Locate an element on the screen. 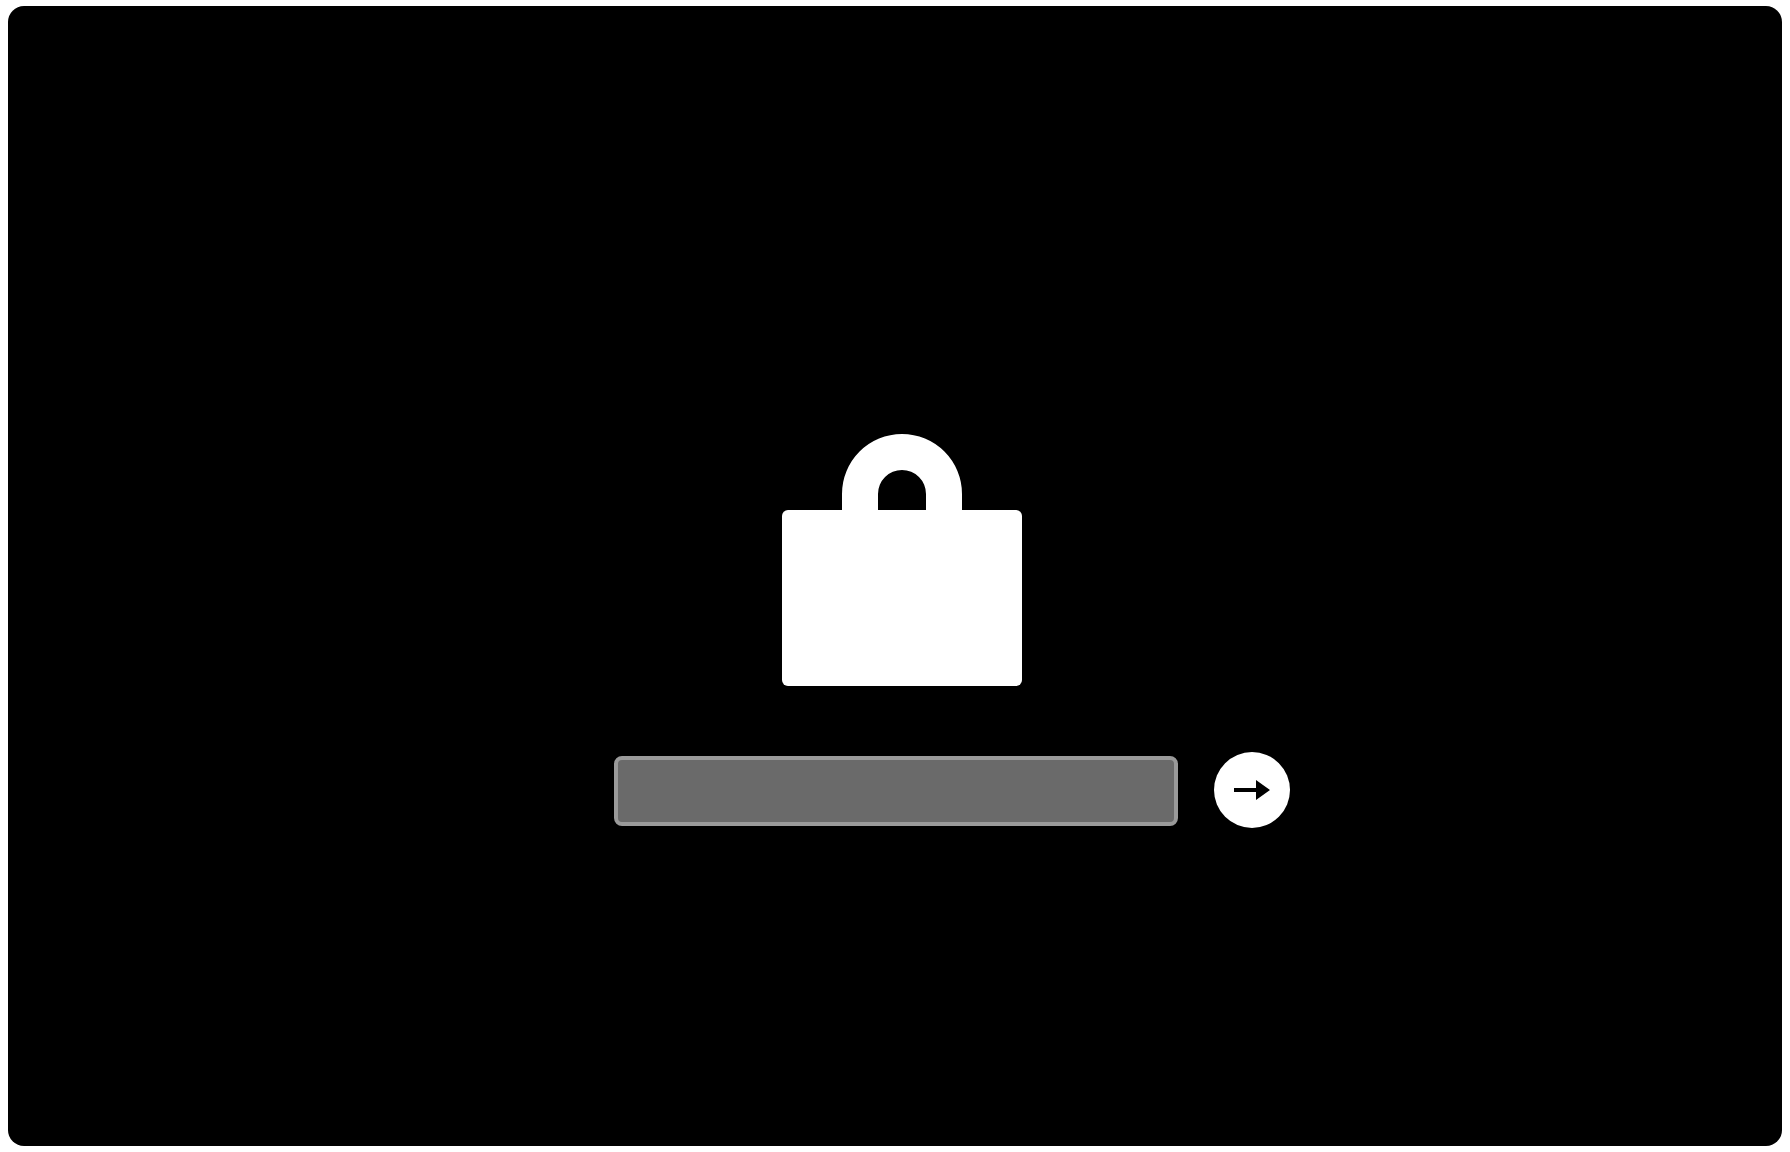 The image size is (1790, 1152). submit-button is located at coordinates (1251, 790).